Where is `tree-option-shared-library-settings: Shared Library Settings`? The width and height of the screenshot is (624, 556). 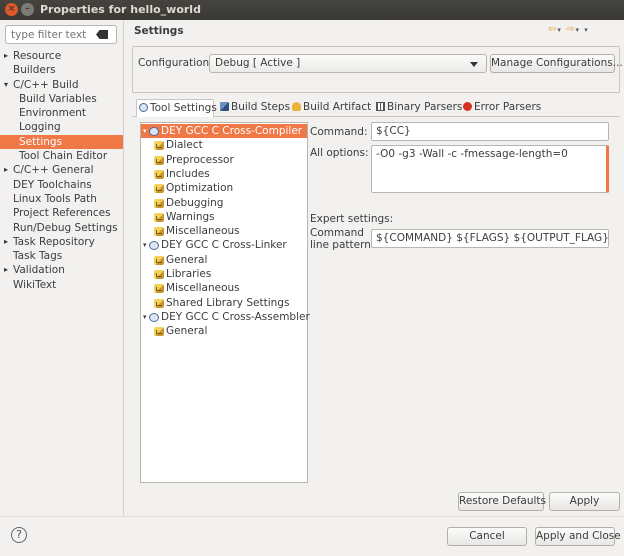 tree-option-shared-library-settings: Shared Library Settings is located at coordinates (224, 303).